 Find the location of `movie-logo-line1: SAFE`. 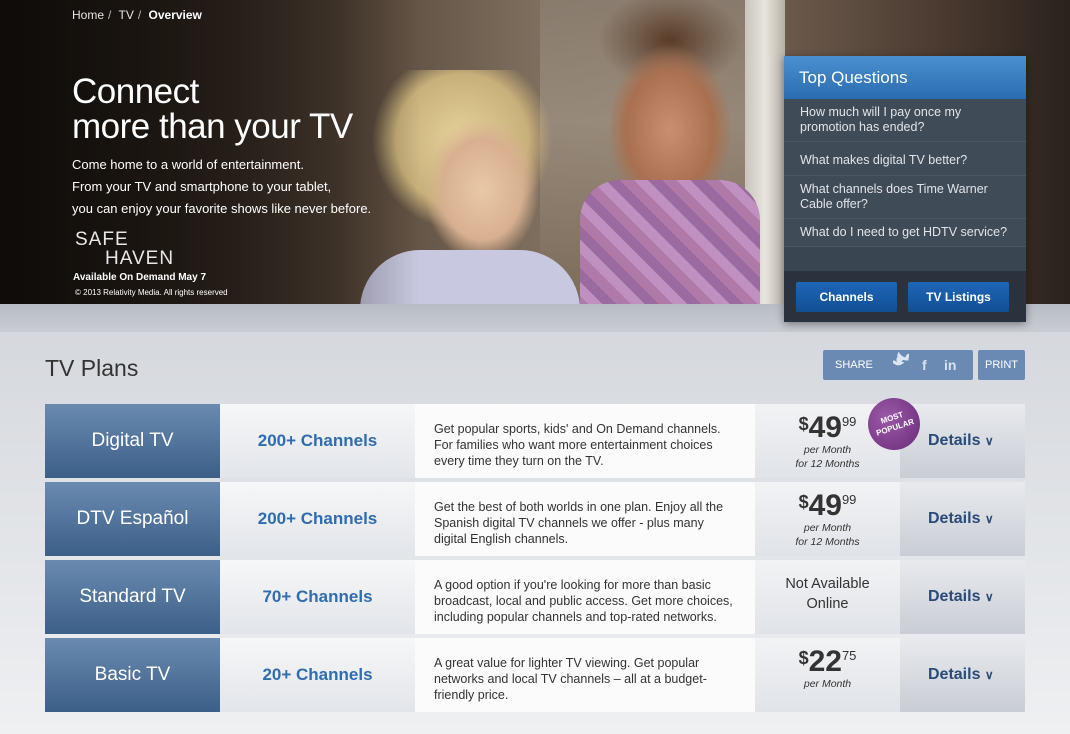

movie-logo-line1: SAFE is located at coordinates (102, 239).